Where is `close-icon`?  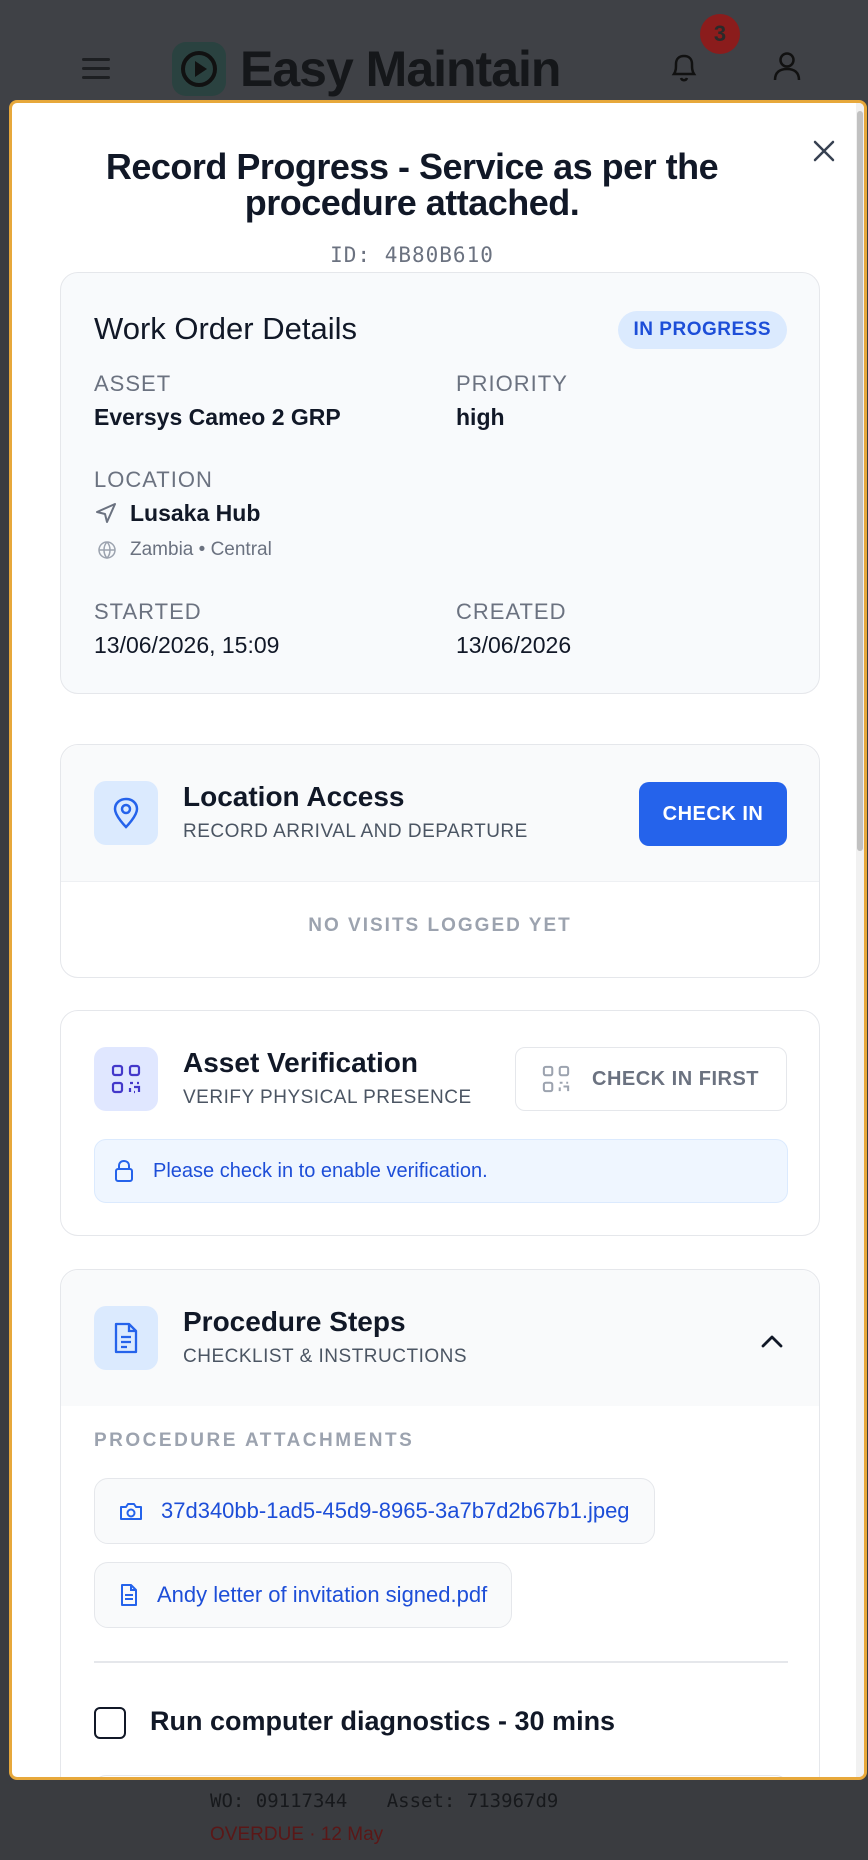
close-icon is located at coordinates (824, 151).